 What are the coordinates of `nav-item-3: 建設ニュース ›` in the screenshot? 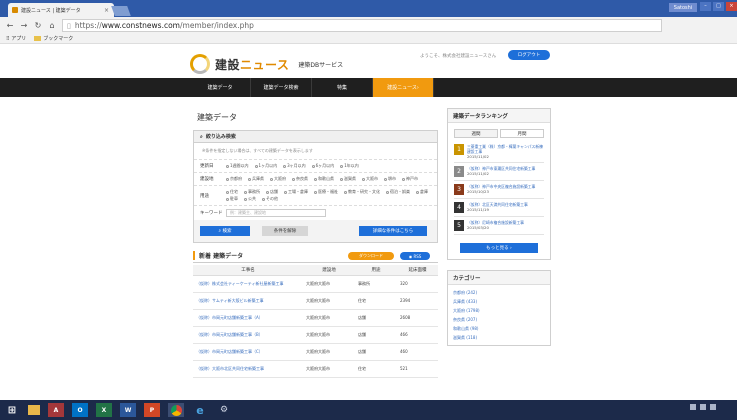 It's located at (403, 87).